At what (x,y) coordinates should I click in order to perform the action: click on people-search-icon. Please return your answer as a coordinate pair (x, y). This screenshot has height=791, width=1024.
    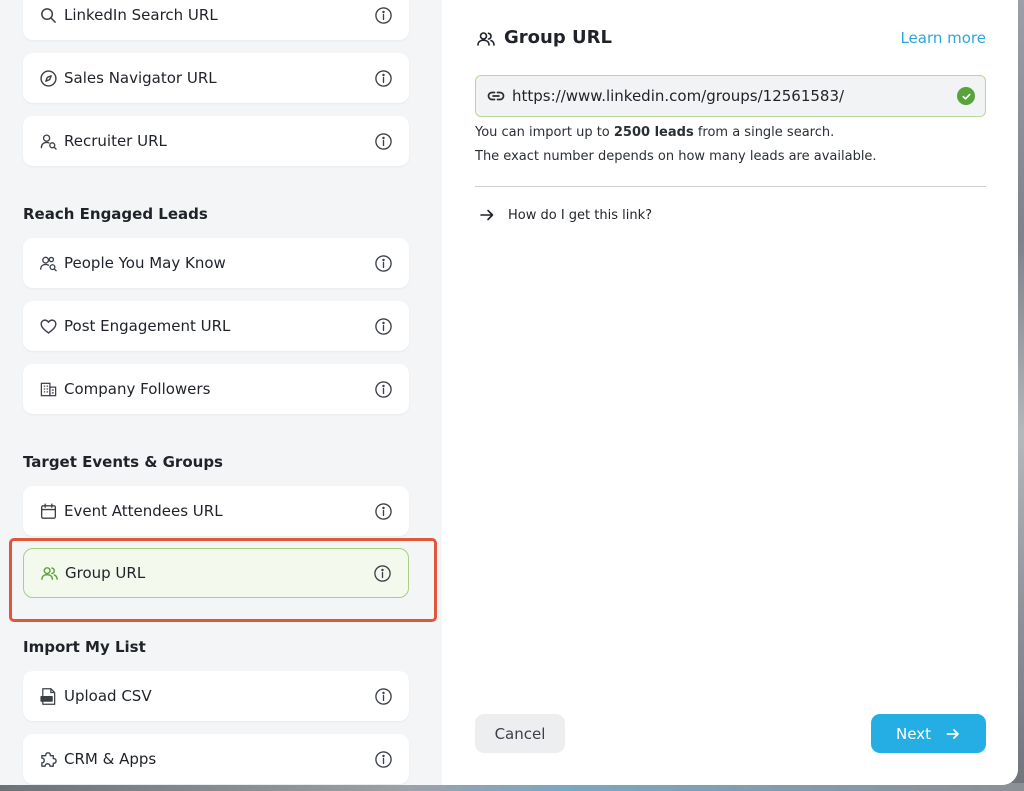
    Looking at the image, I should click on (48, 263).